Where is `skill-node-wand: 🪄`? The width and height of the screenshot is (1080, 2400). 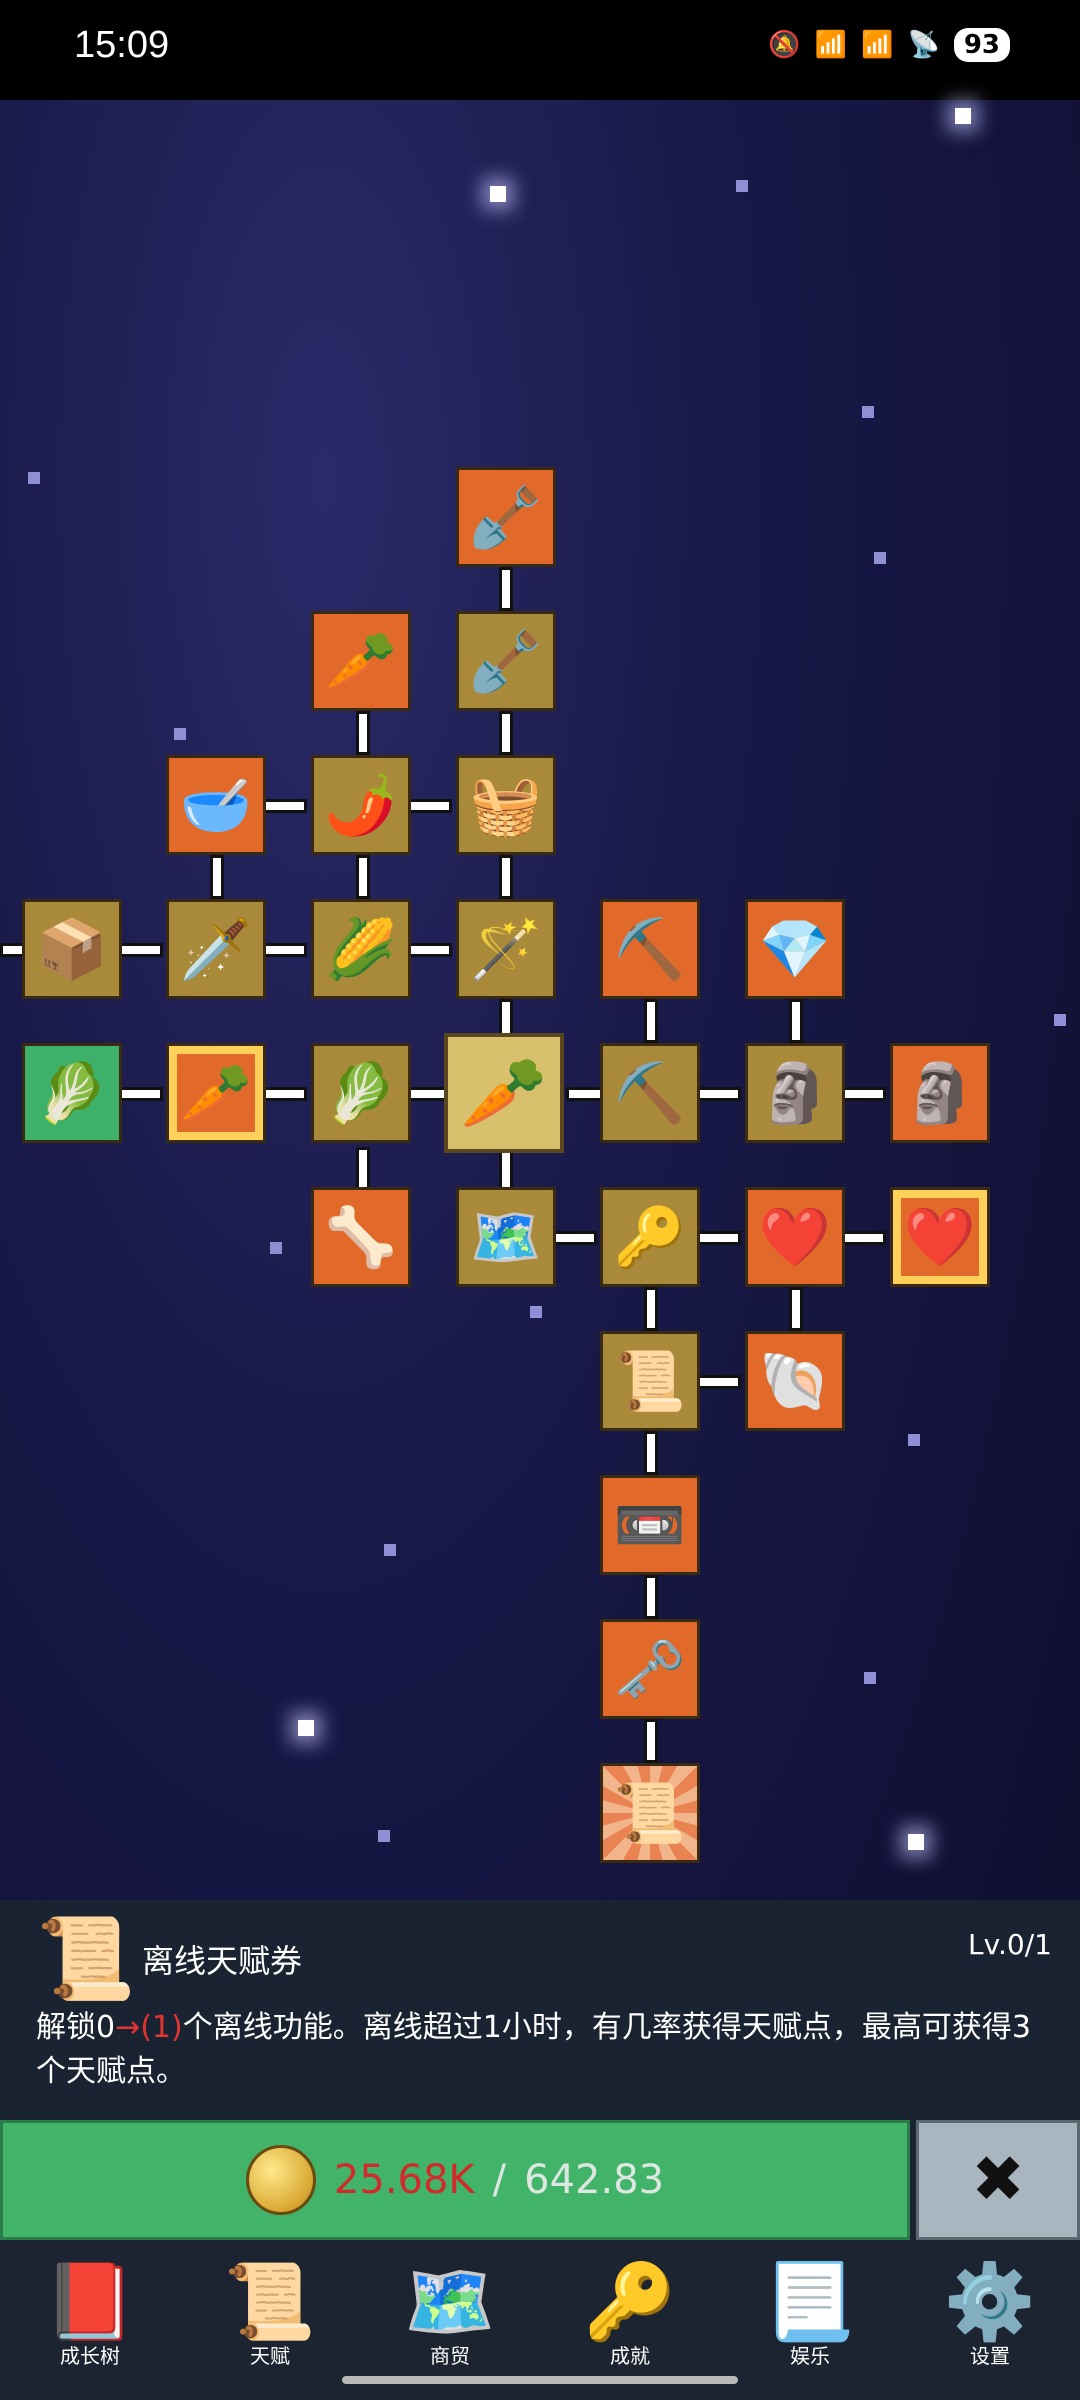 skill-node-wand: 🪄 is located at coordinates (506, 949).